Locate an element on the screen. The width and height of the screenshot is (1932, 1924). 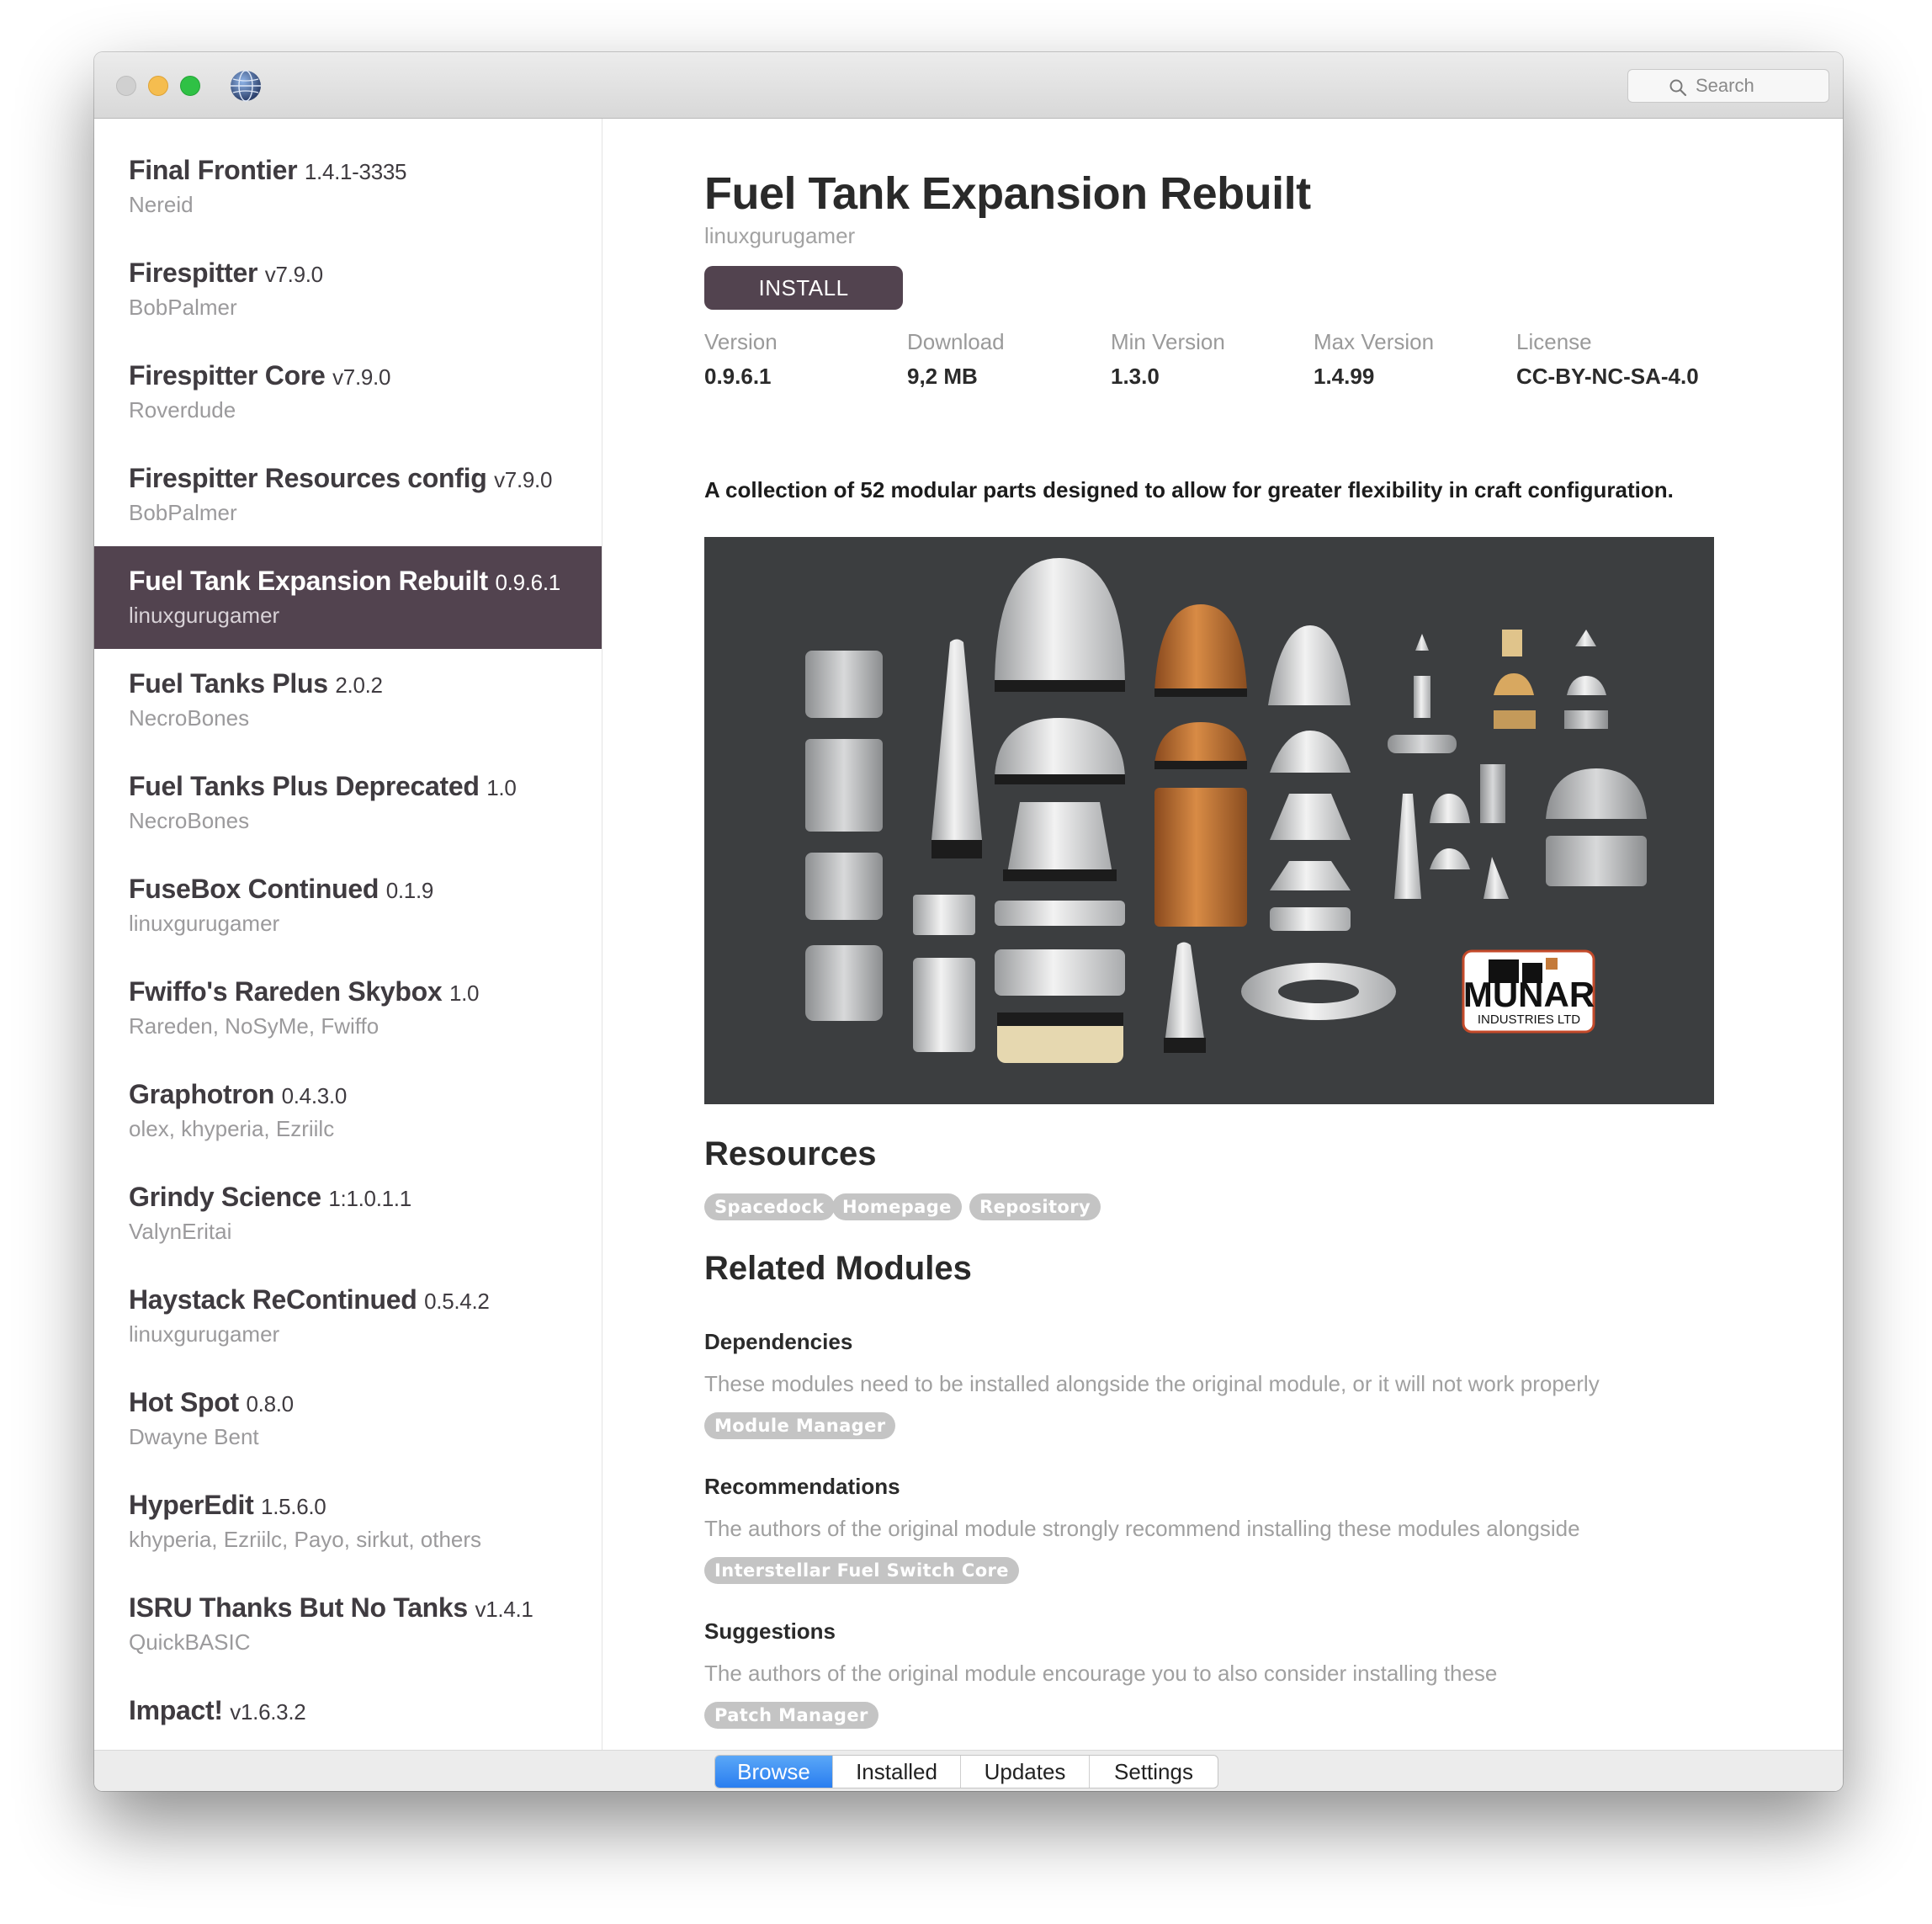
mod-item-version: 1.5.6.0 is located at coordinates (293, 1507).